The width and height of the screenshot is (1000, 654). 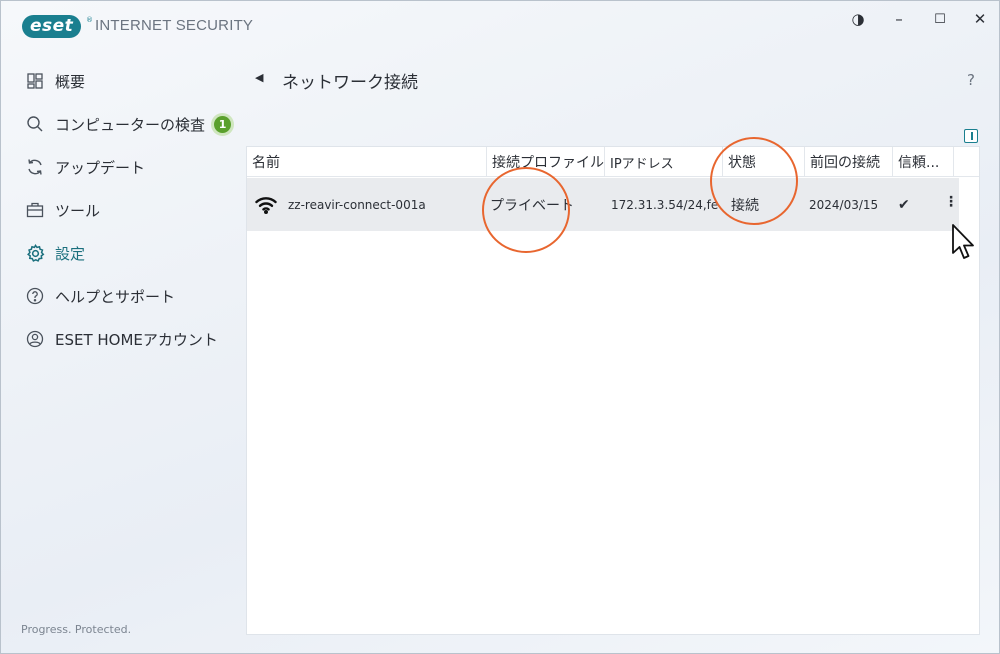 What do you see at coordinates (951, 202) in the screenshot?
I see `more-options-icon: ⋮` at bounding box center [951, 202].